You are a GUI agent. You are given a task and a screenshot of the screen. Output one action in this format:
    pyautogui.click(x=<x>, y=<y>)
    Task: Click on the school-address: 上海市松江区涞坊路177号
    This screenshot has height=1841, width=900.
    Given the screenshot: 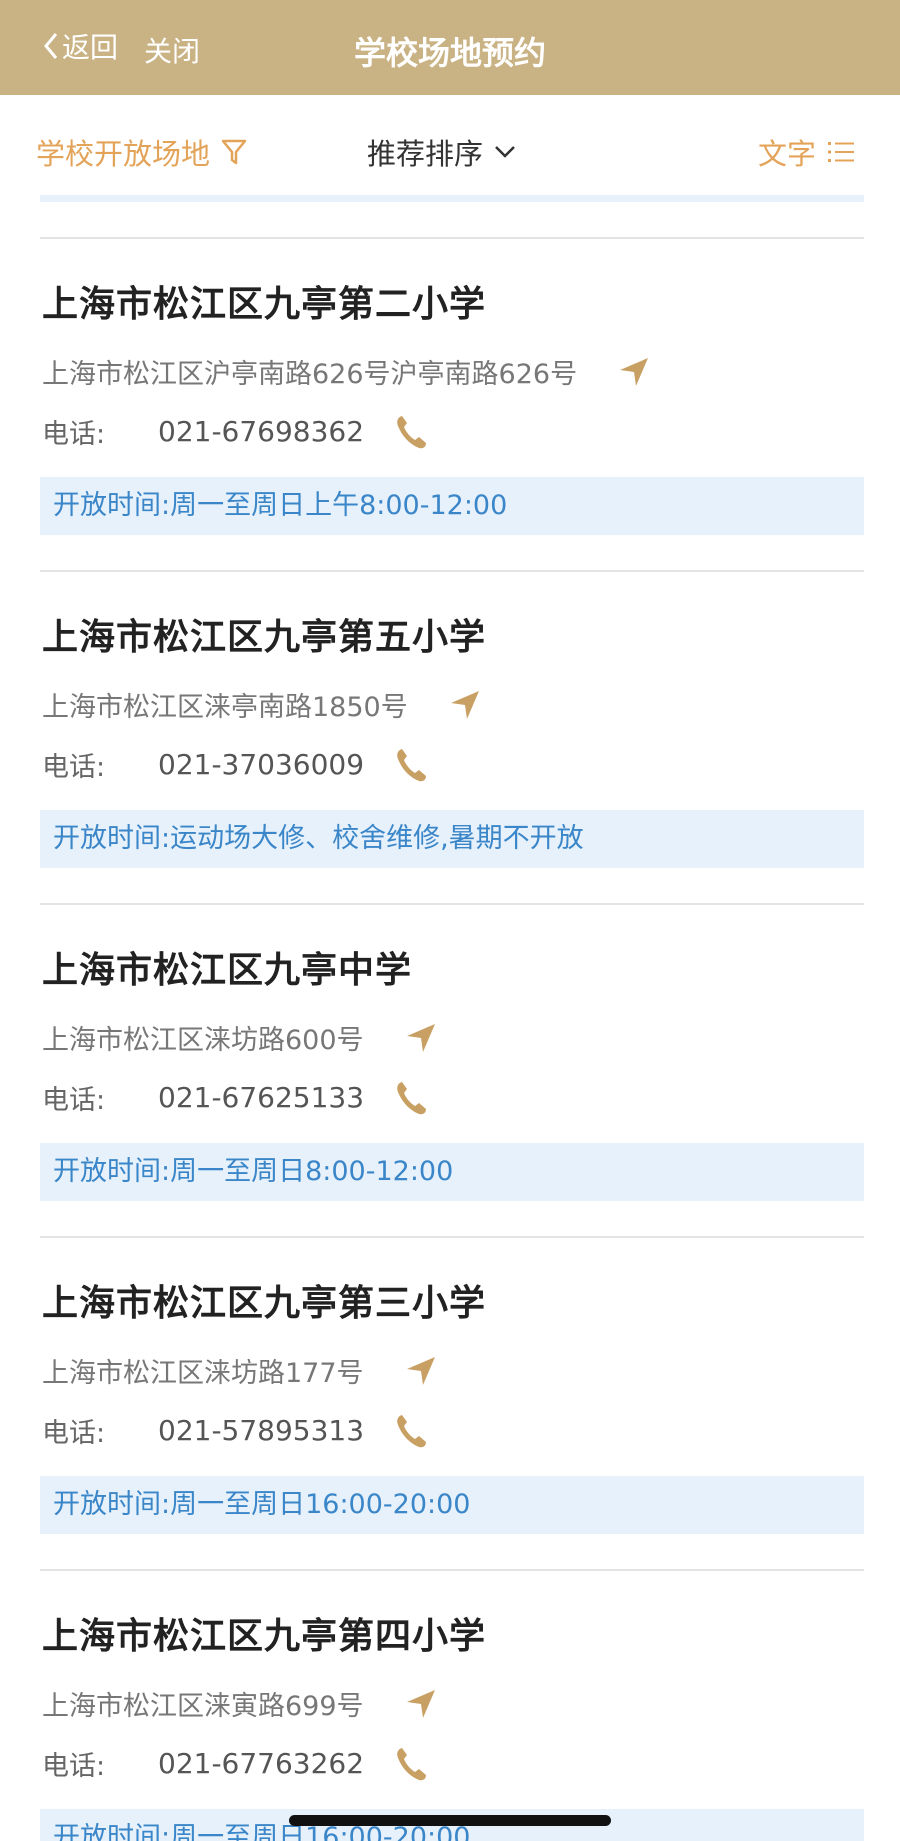 What is the action you would take?
    pyautogui.click(x=240, y=1370)
    